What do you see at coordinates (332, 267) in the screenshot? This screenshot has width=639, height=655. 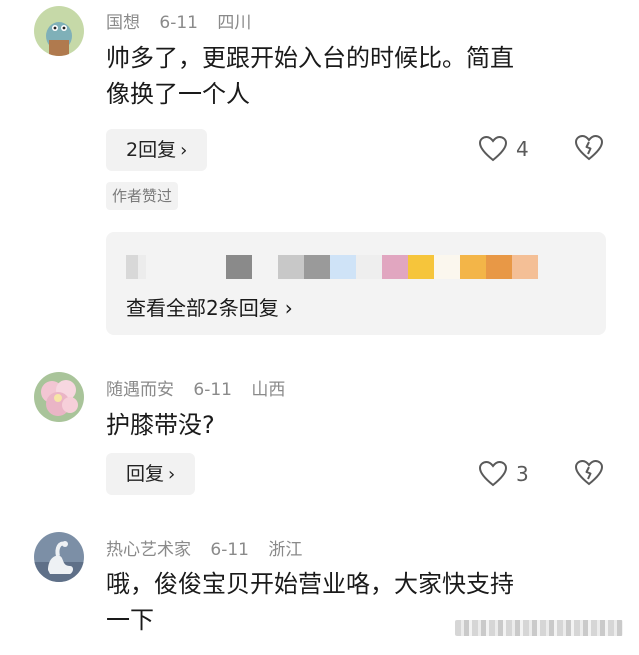 I see `blurred-reply-preview` at bounding box center [332, 267].